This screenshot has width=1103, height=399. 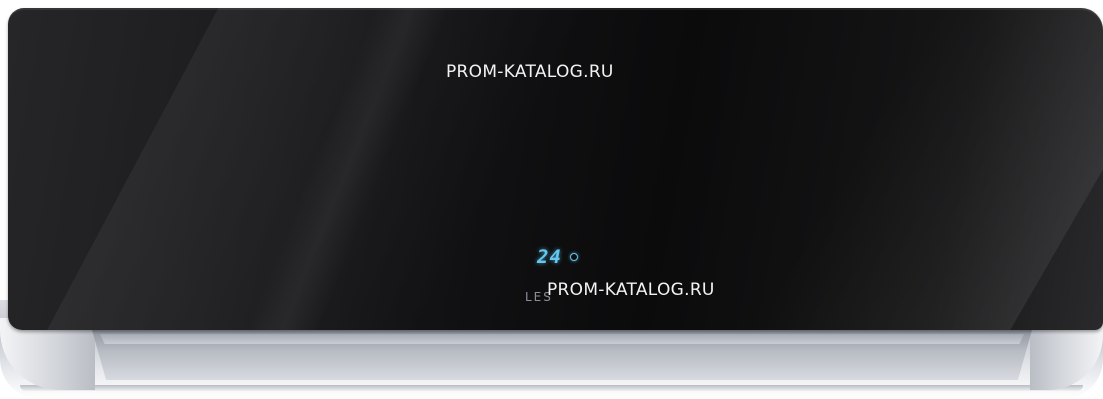 I want to click on temperature-readout: 24, so click(x=549, y=257).